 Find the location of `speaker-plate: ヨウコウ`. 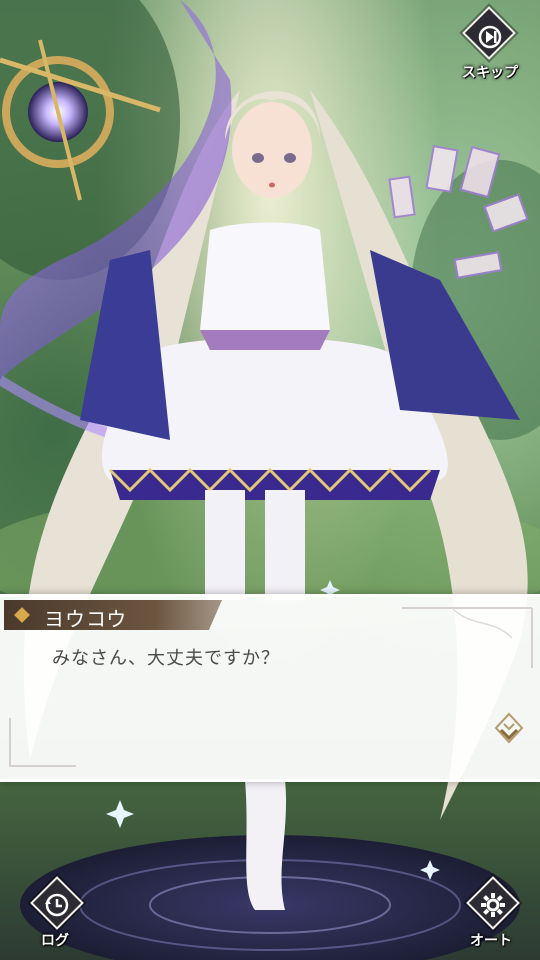

speaker-plate: ヨウコウ is located at coordinates (113, 615).